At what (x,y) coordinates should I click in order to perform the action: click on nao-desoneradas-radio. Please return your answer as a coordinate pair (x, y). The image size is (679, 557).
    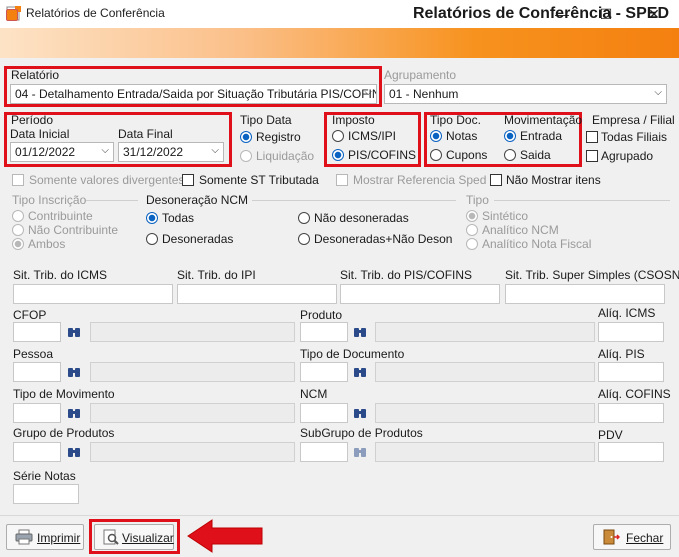
    Looking at the image, I should click on (304, 218).